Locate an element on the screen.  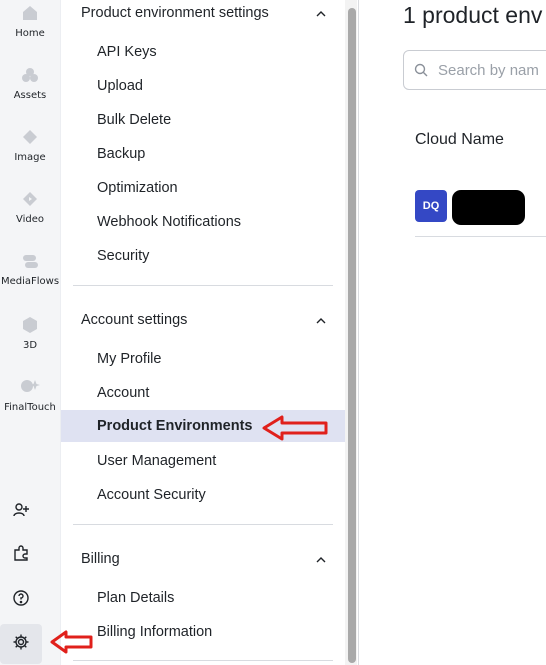
section-header-product-environment-settings: Product environment settings is located at coordinates (207, 13).